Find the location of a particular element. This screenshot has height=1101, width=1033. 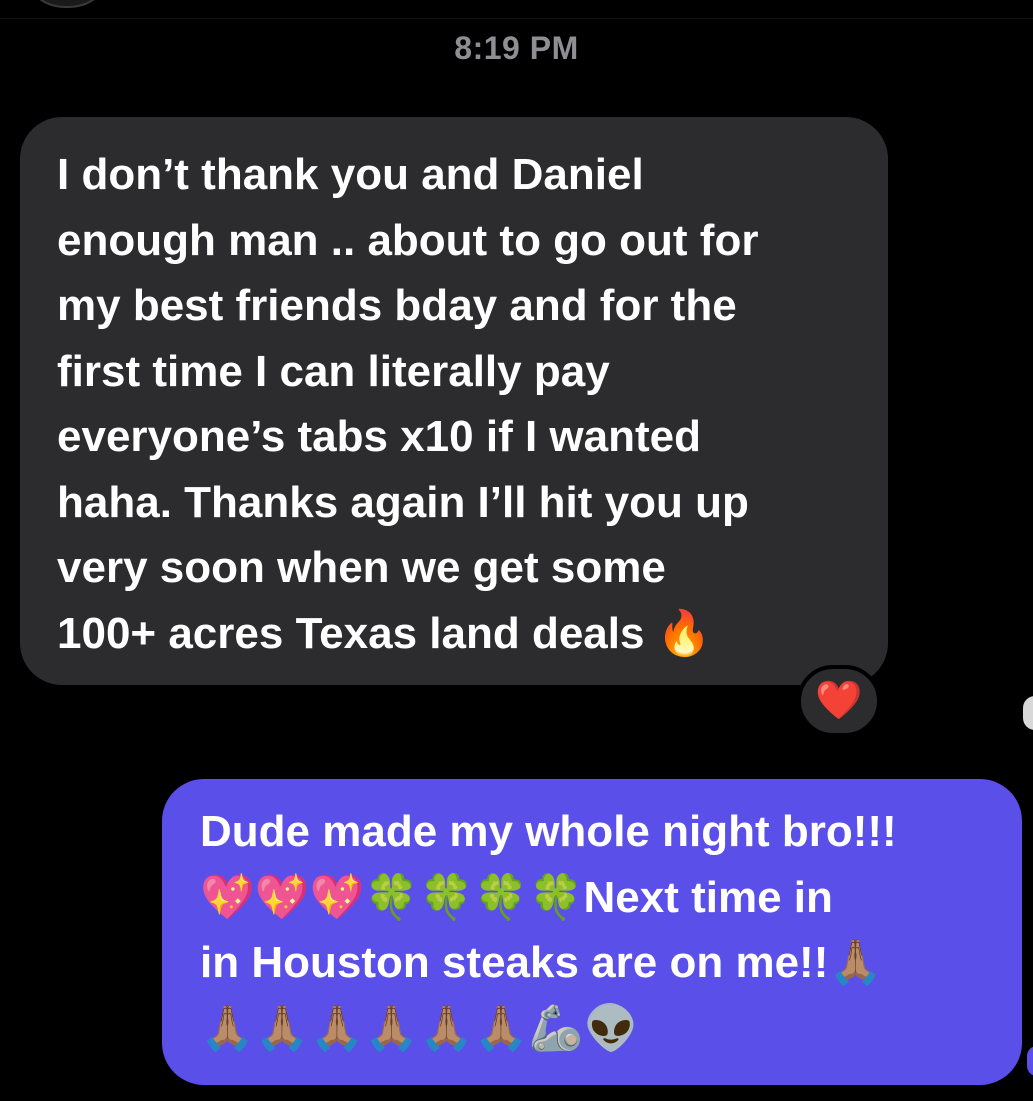

message-line: in Houston steaks are on me!!🙏🏽 is located at coordinates (542, 962).